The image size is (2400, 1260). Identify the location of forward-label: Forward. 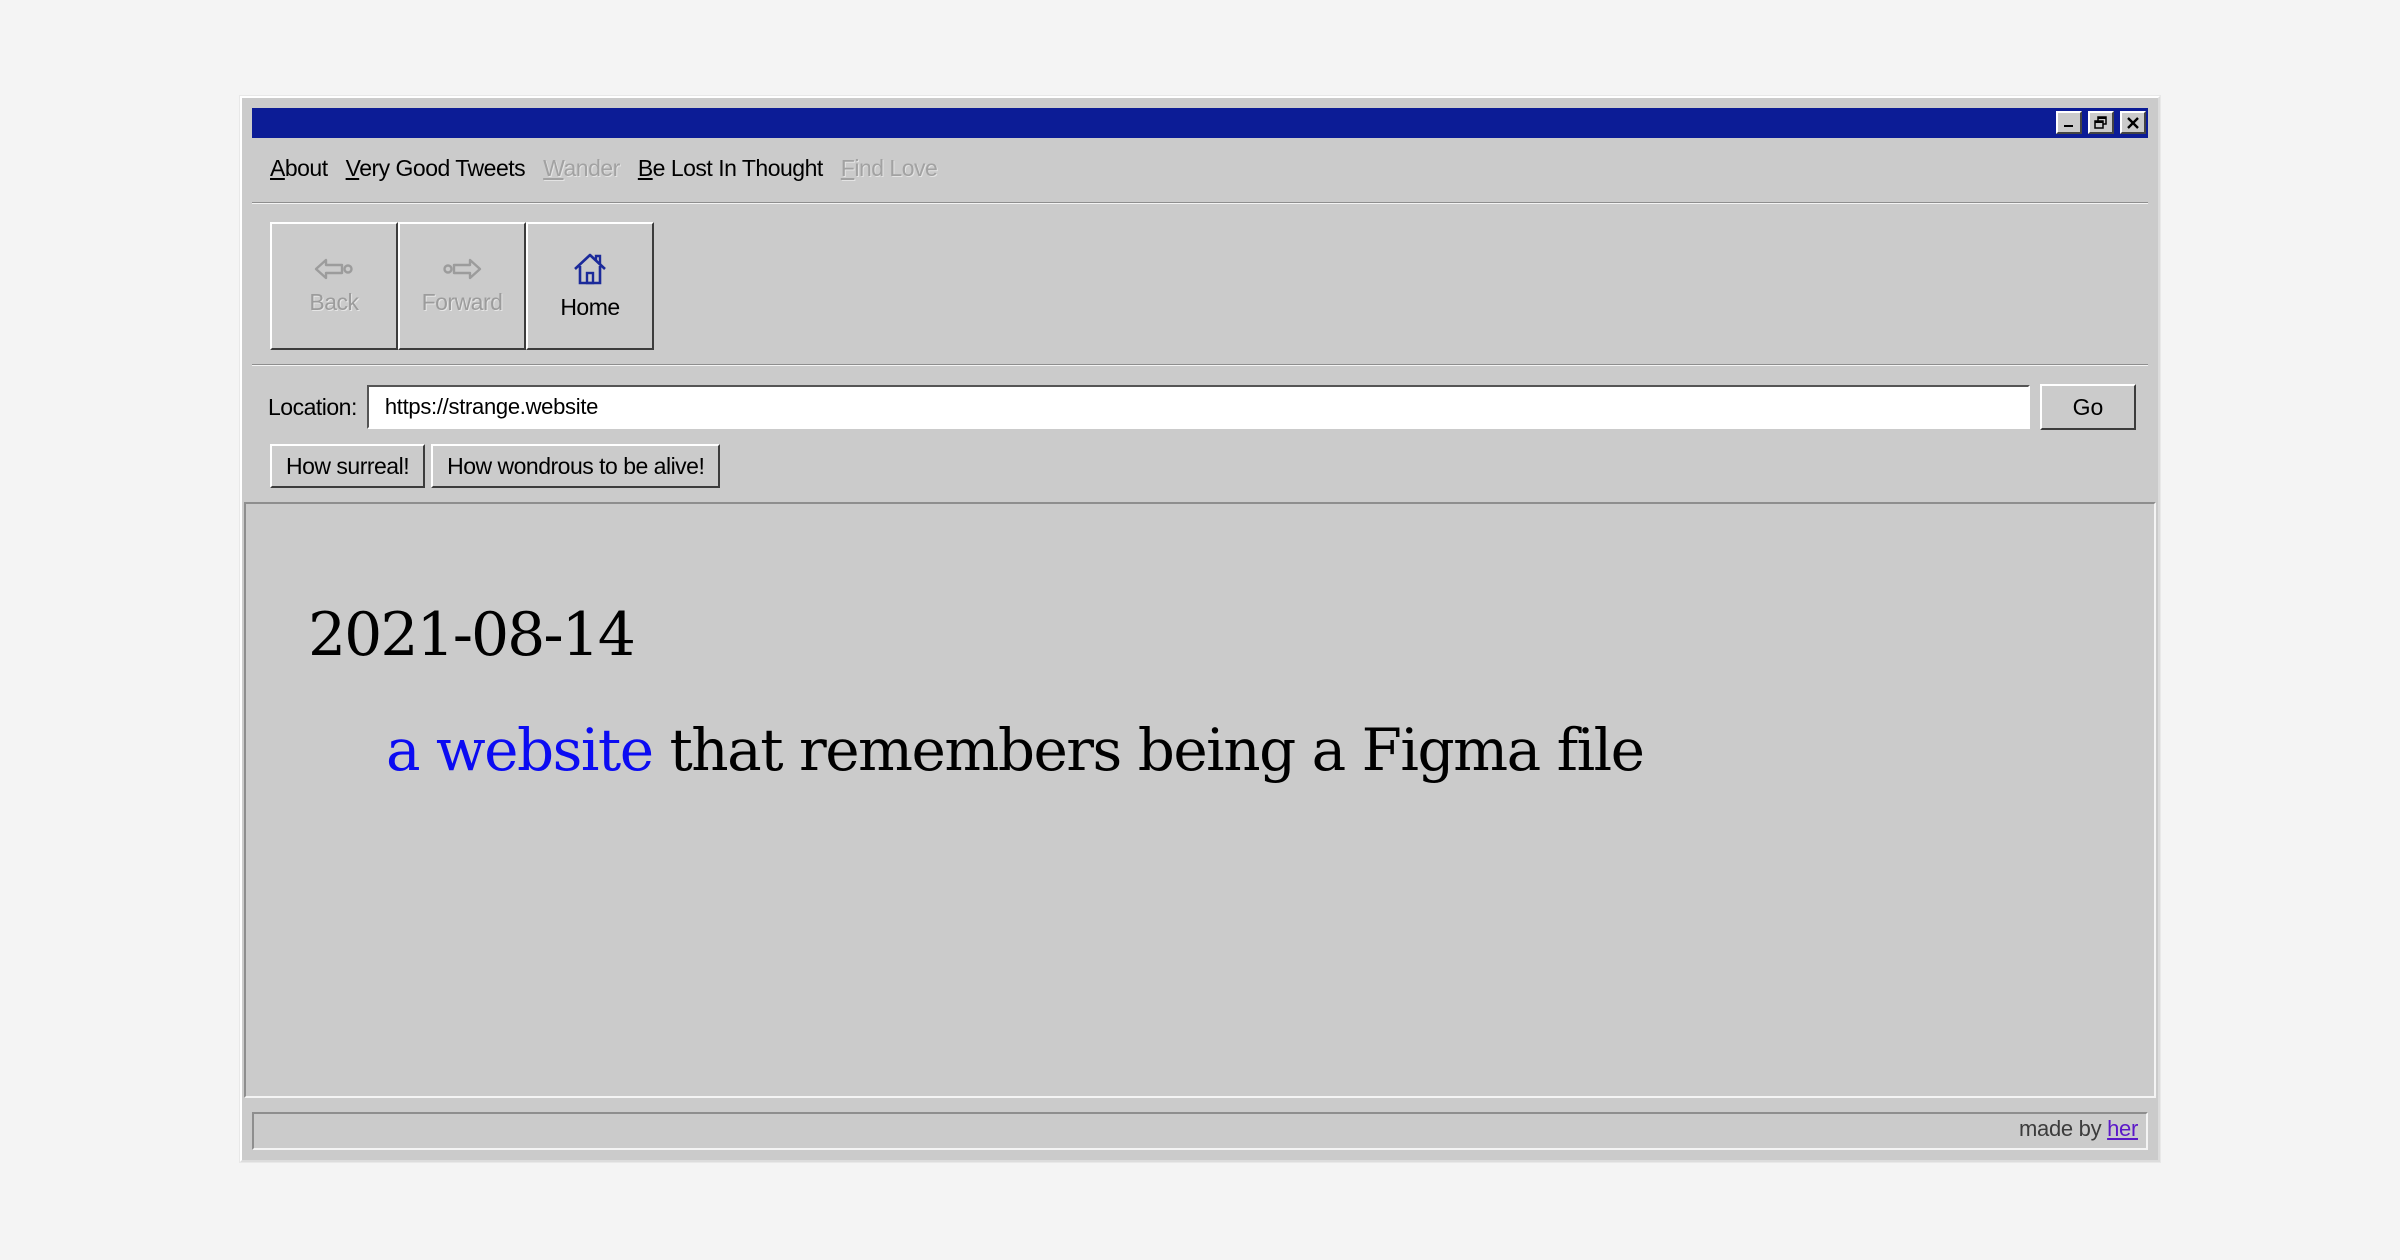
(462, 301).